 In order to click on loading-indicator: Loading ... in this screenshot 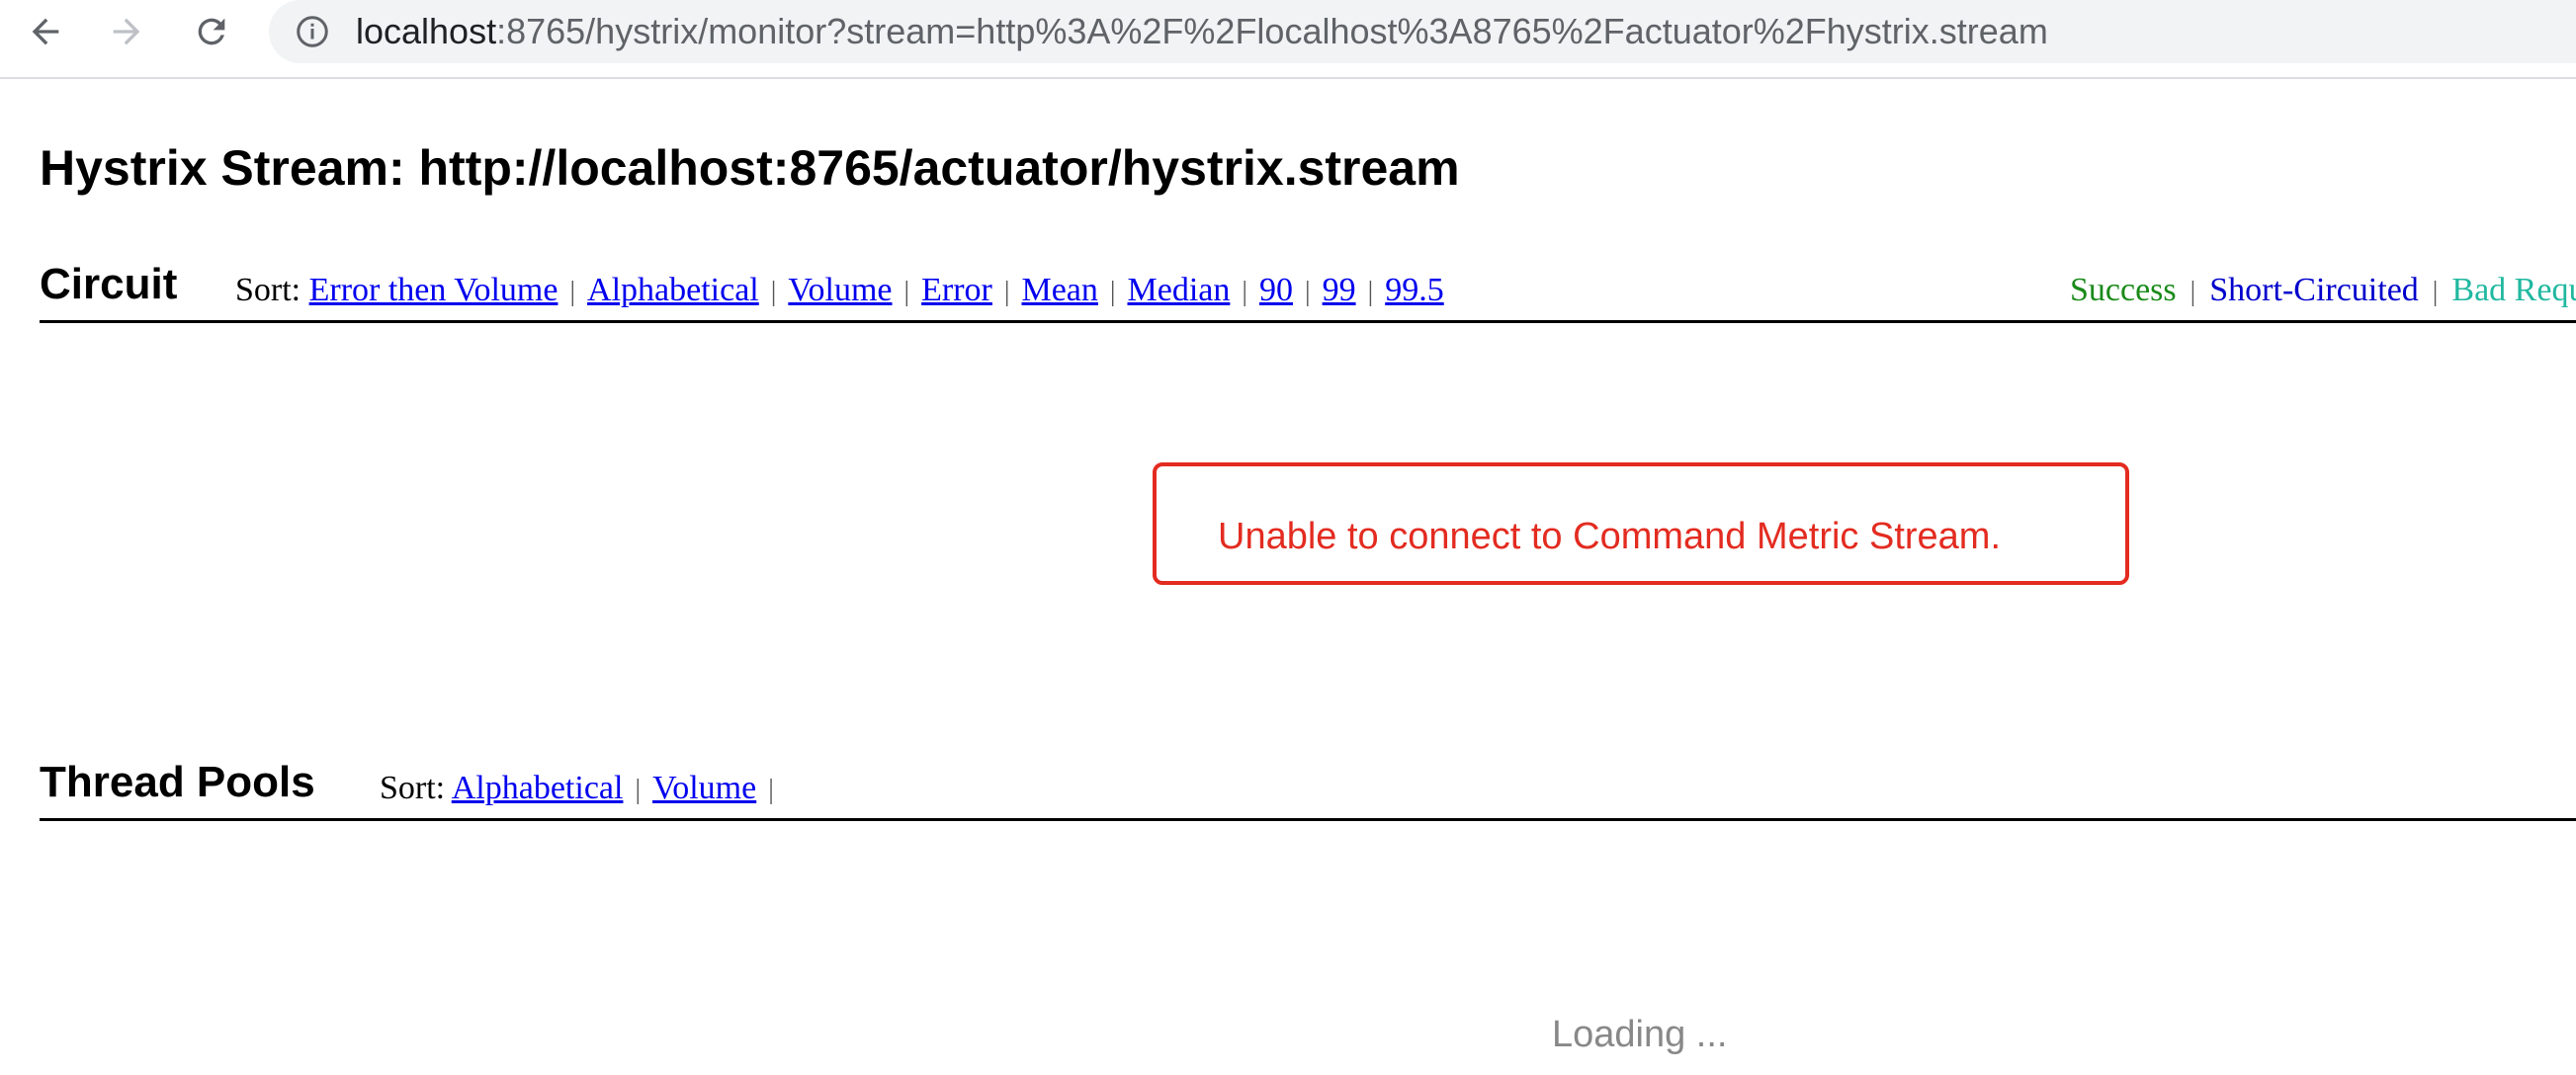, I will do `click(1640, 1034)`.